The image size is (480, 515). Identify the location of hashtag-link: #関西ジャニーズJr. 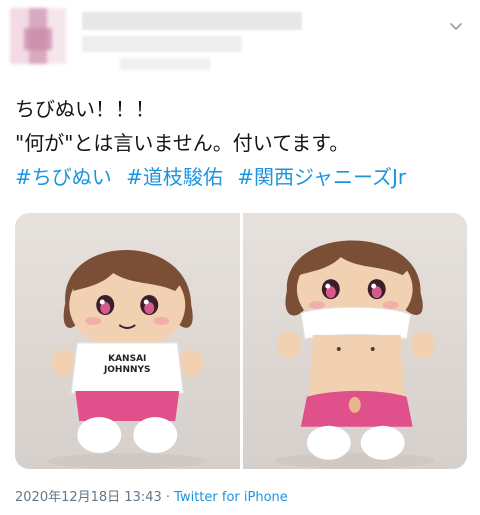
(321, 177).